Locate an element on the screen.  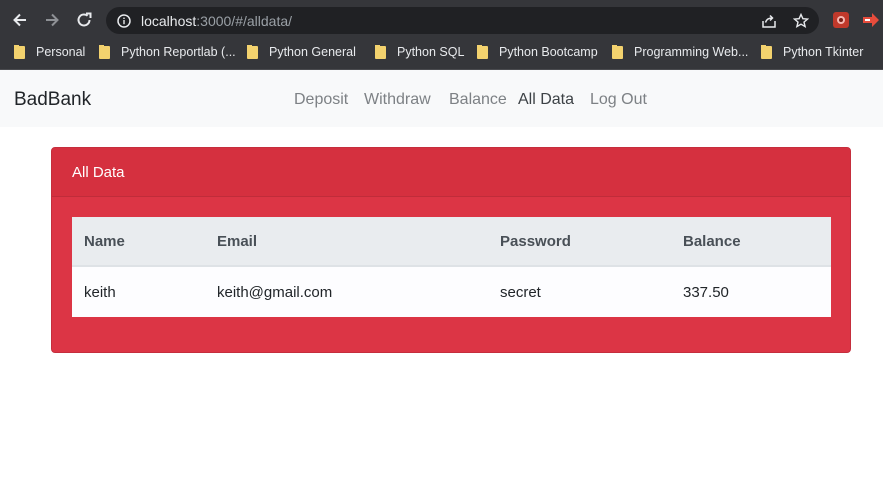
nav-log-out: Log Out is located at coordinates (618, 100).